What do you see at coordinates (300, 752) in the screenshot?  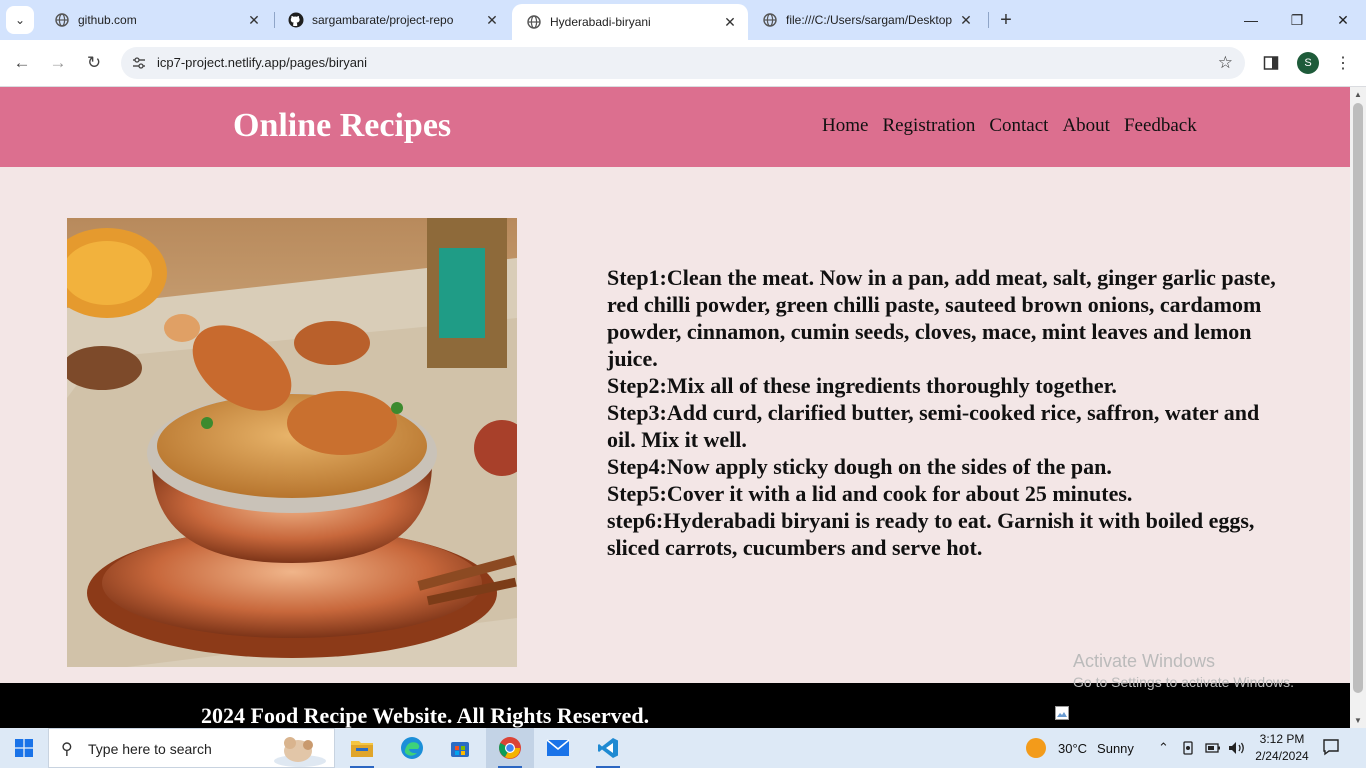 I see `search-highlight-illustration` at bounding box center [300, 752].